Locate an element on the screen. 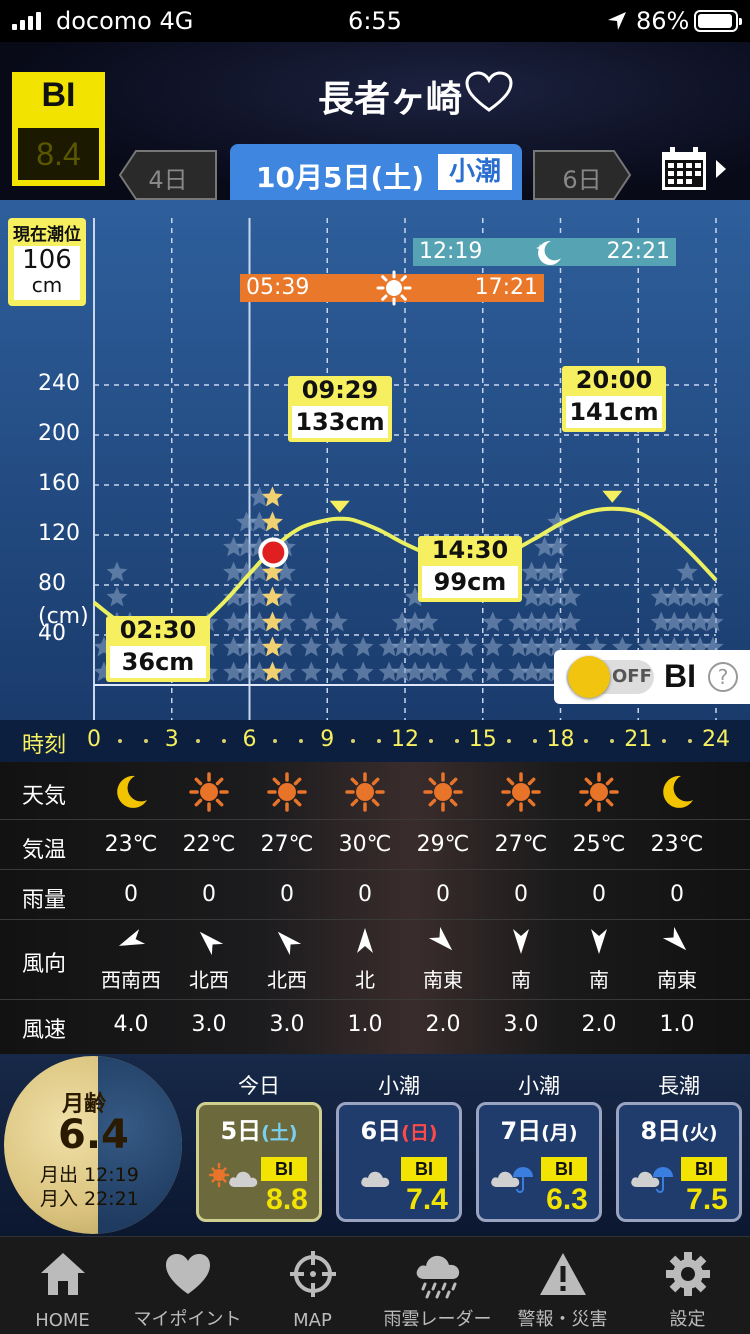 This screenshot has width=750, height=1334. rain-cloud-icon is located at coordinates (438, 1277).